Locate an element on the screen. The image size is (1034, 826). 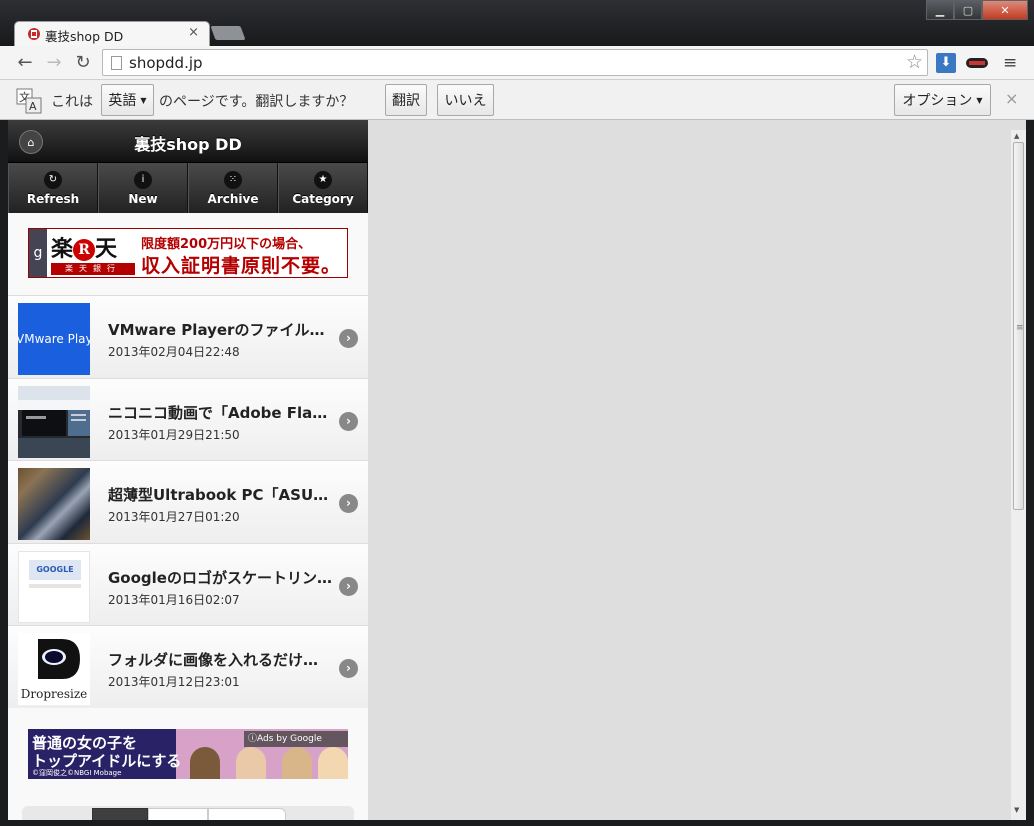
article-date: 2013年01月16日02:07 is located at coordinates (174, 599).